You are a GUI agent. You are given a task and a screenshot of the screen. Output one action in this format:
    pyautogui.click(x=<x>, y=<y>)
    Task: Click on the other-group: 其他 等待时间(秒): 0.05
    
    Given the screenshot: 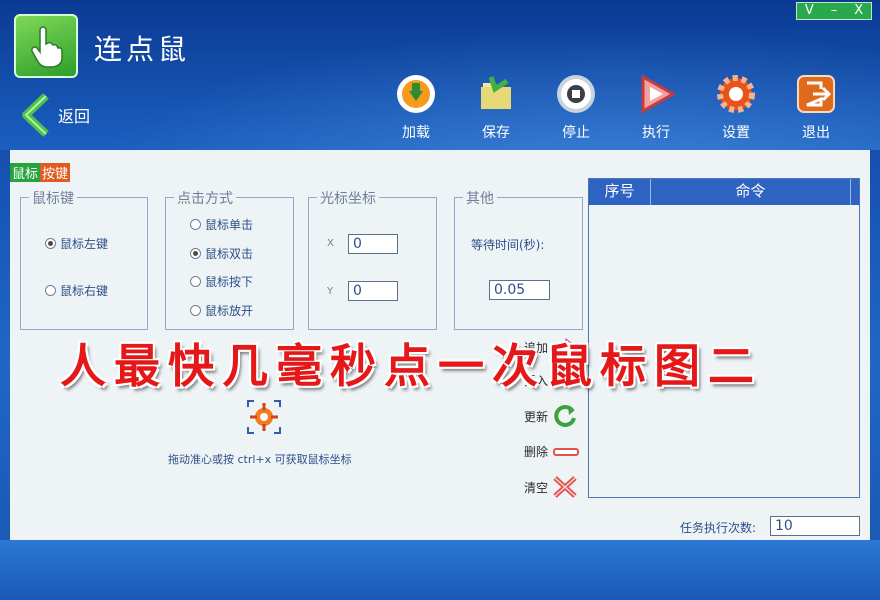 What is the action you would take?
    pyautogui.click(x=518, y=259)
    